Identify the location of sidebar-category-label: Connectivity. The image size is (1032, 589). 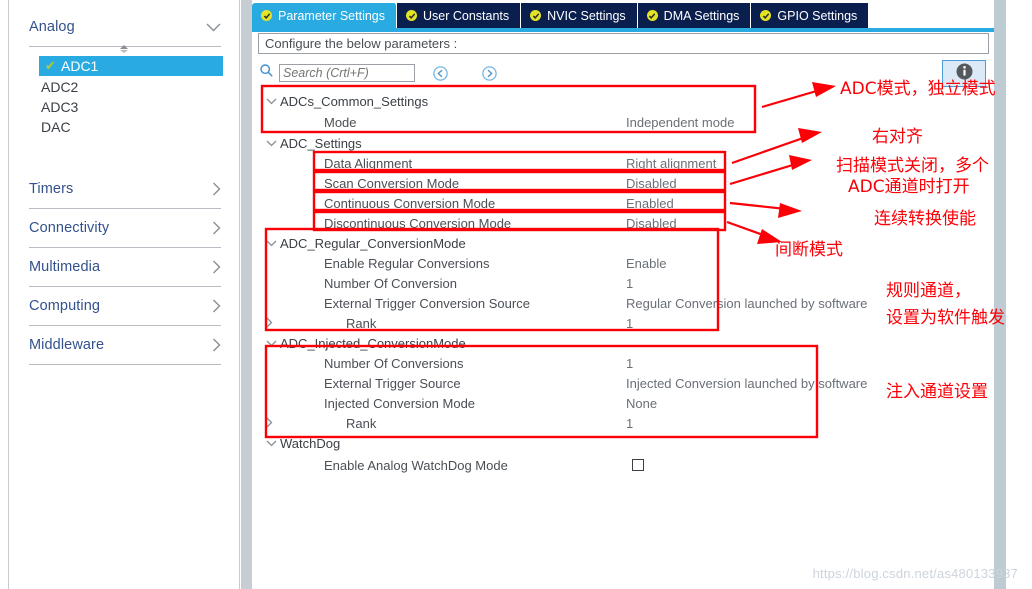
(69, 228).